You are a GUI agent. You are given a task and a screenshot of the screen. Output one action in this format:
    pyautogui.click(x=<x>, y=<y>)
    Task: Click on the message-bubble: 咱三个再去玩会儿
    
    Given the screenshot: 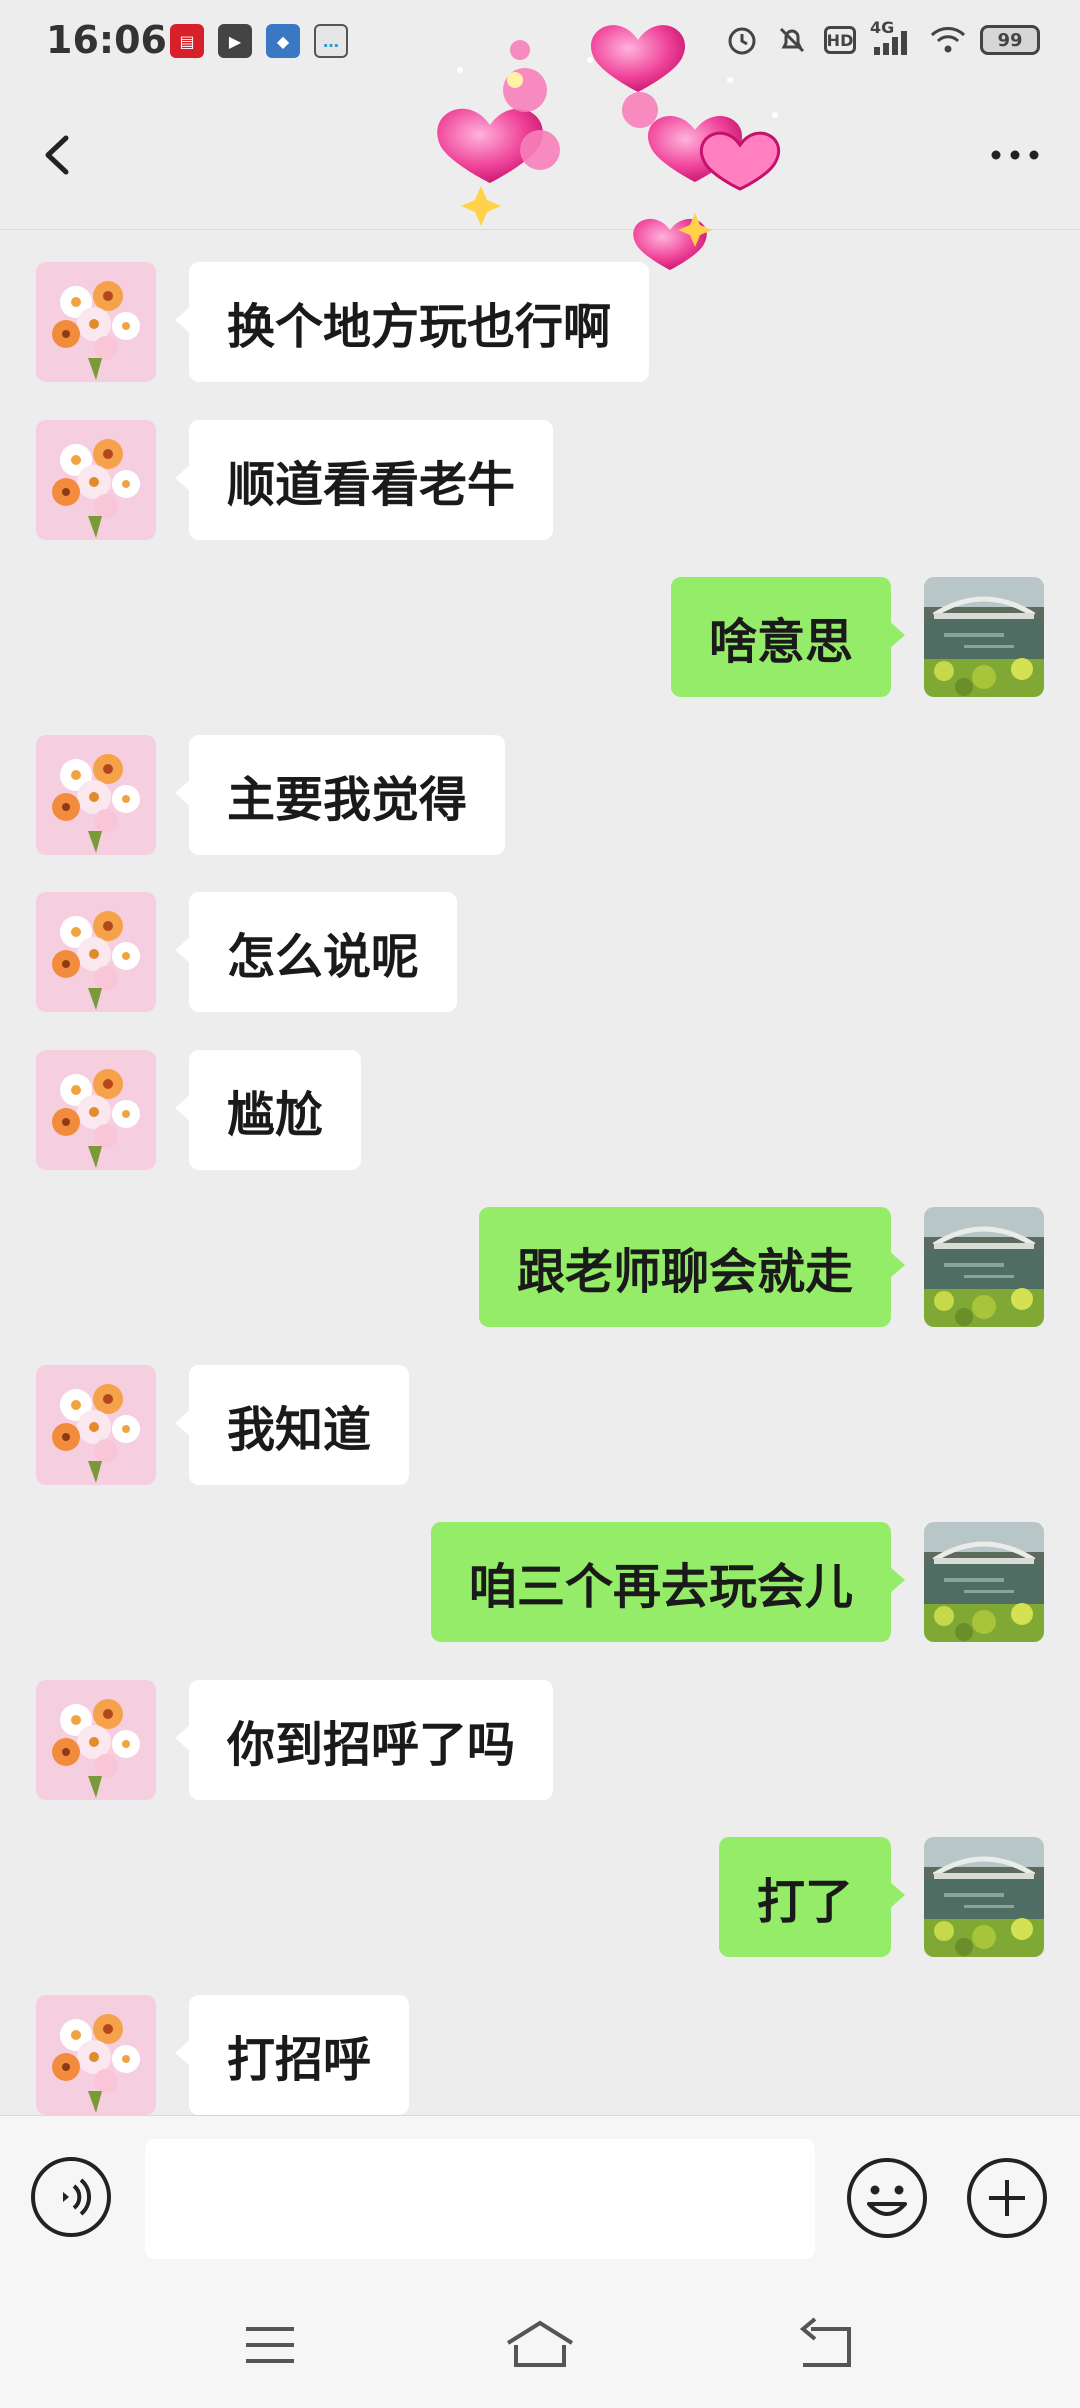 What is the action you would take?
    pyautogui.click(x=668, y=1582)
    